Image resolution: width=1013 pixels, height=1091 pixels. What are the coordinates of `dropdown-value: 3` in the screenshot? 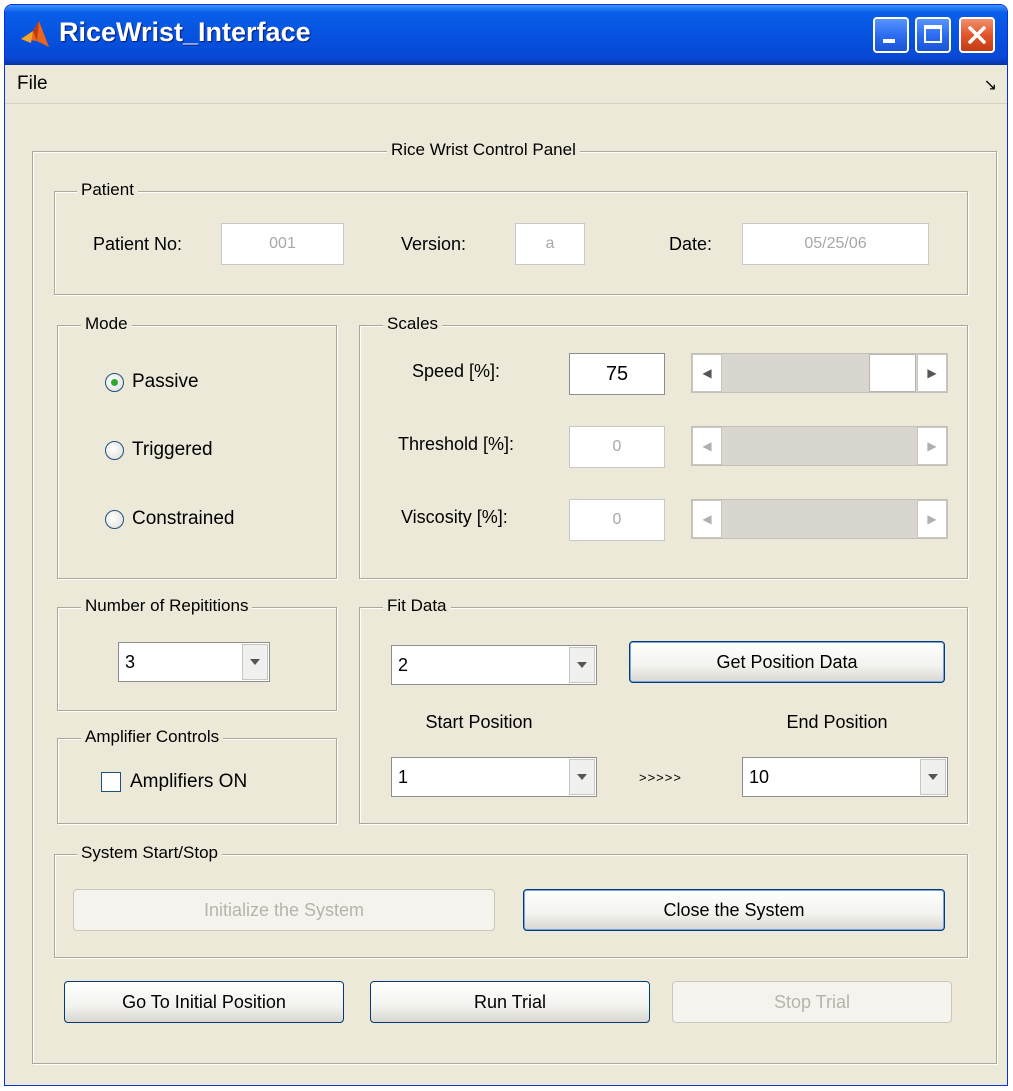 It's located at (130, 662).